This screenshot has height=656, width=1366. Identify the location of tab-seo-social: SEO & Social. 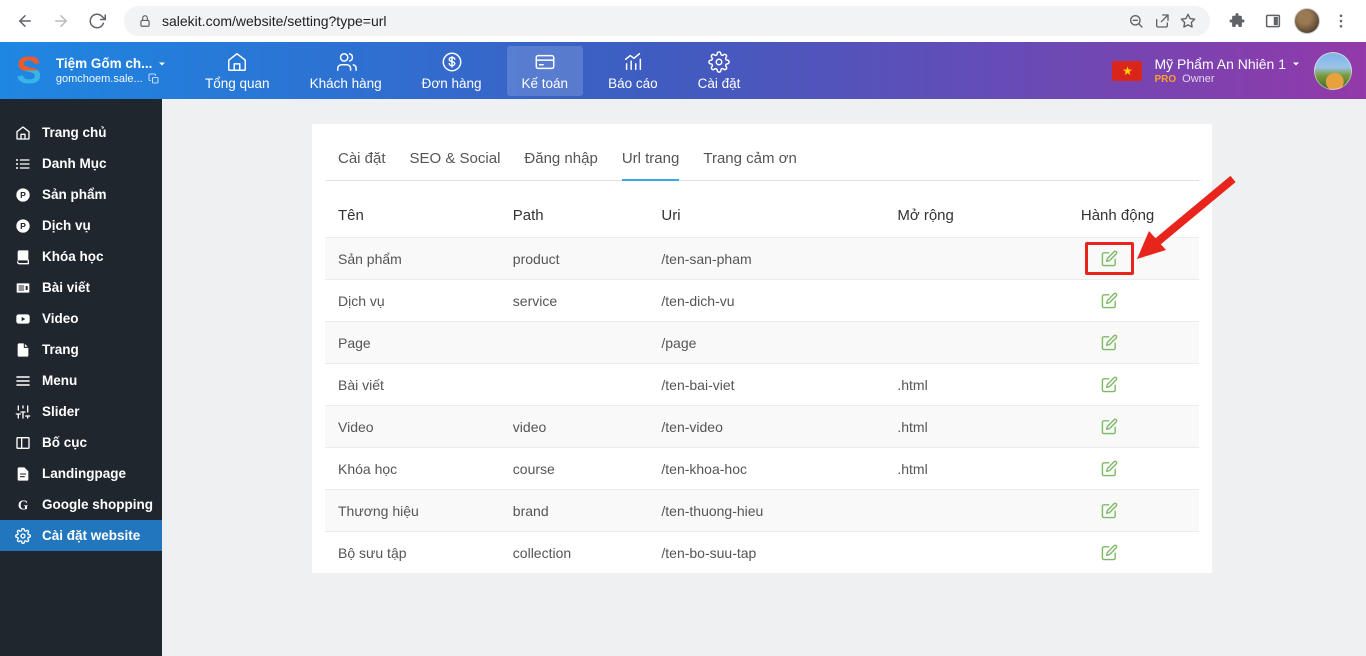
(455, 165).